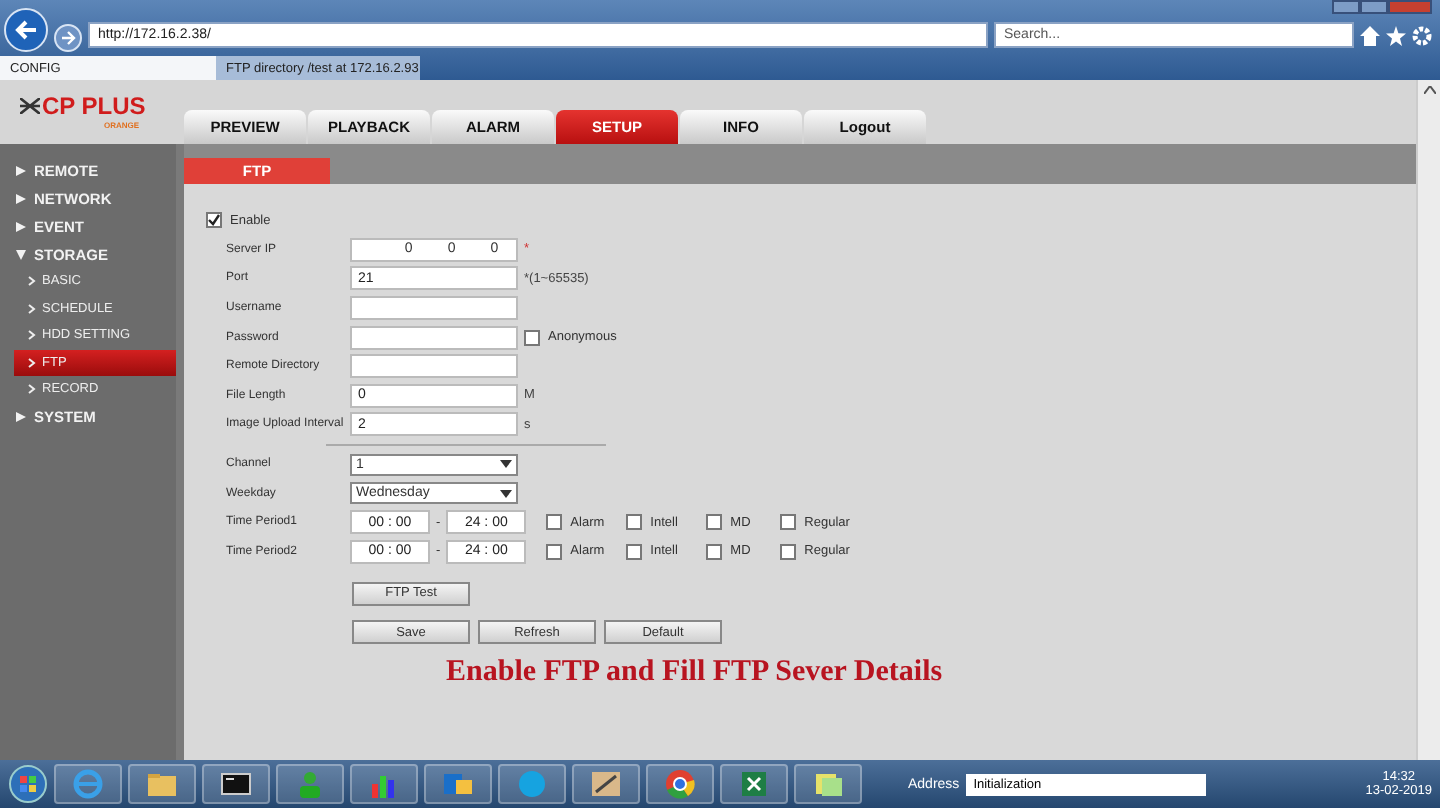 Image resolution: width=1440 pixels, height=808 pixels. I want to click on forward-button, so click(68, 38).